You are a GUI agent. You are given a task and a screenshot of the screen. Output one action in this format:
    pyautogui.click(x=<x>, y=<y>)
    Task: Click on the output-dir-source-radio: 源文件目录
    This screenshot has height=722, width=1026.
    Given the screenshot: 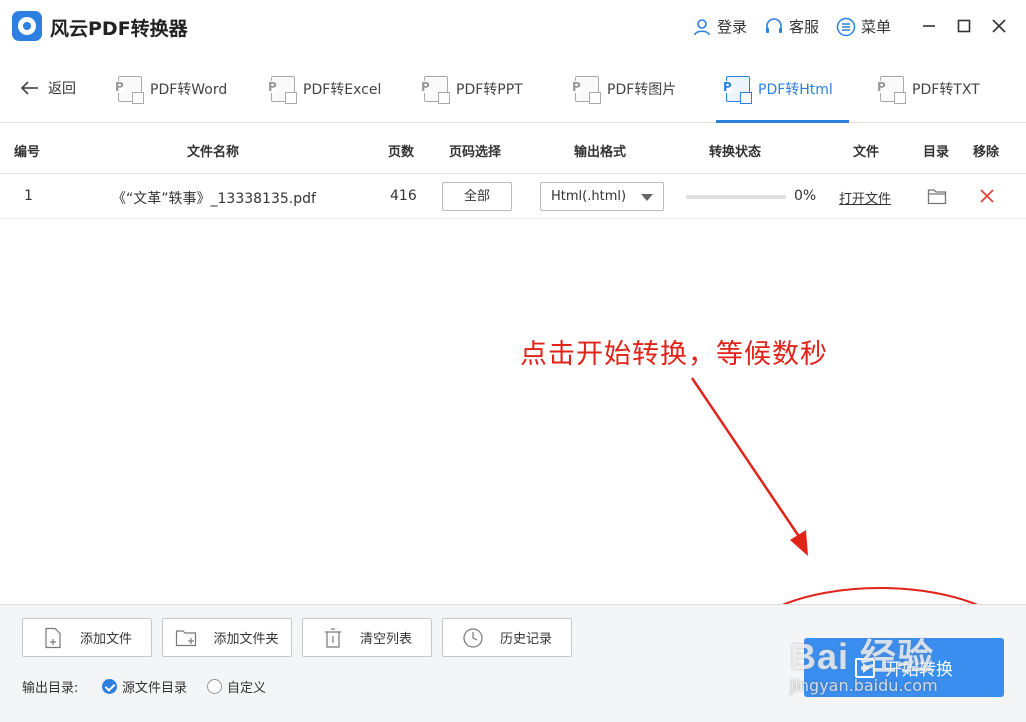 What is the action you would take?
    pyautogui.click(x=144, y=686)
    